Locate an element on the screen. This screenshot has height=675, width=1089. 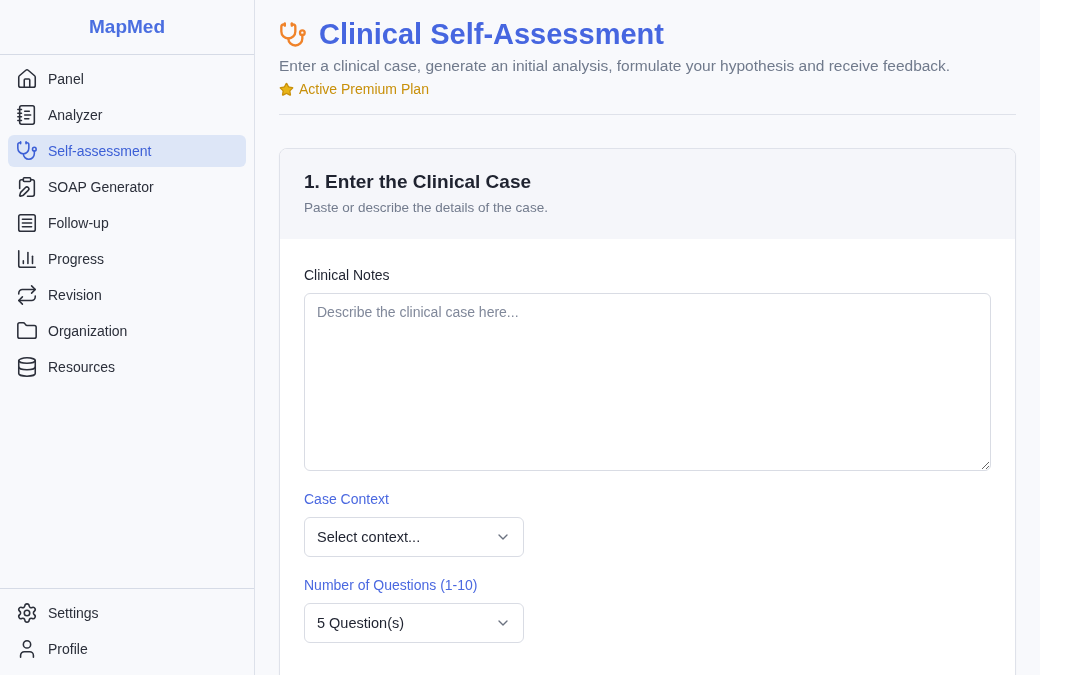
document-icon is located at coordinates (27, 223).